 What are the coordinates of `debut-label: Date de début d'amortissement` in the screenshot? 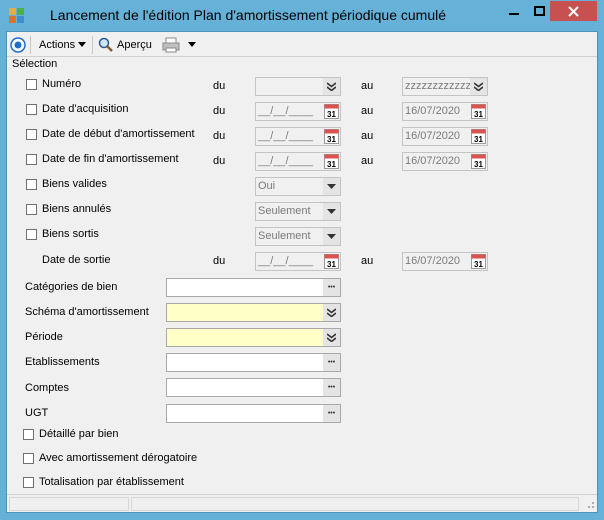 It's located at (118, 134).